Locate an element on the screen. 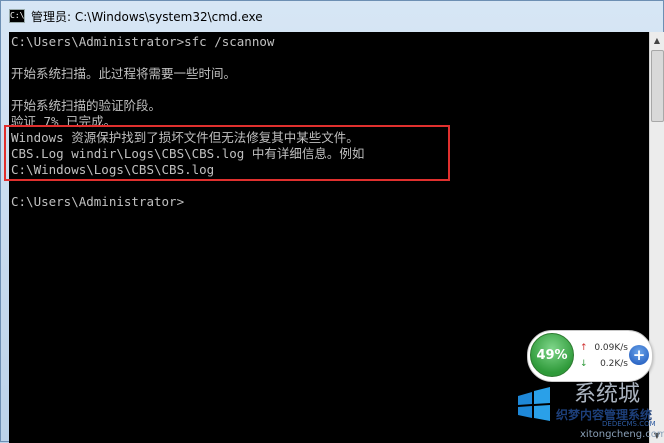 Image resolution: width=664 pixels, height=443 pixels. console-line: 开始系统扫描的验证阶段。 is located at coordinates (86, 105).